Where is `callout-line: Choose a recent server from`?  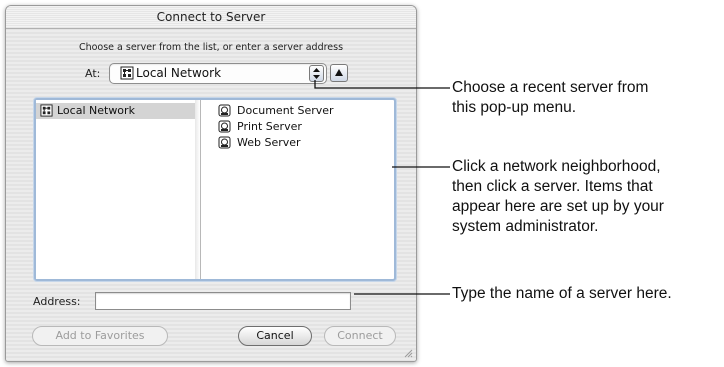
callout-line: Choose a recent server from is located at coordinates (550, 87).